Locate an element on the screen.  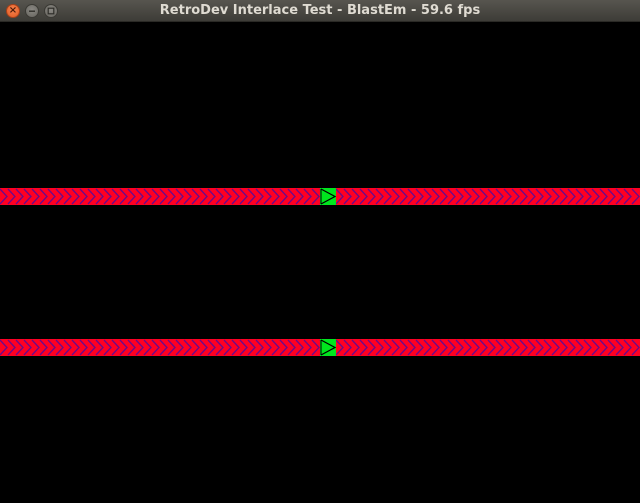
green-arrow-sprite-top is located at coordinates (328, 196).